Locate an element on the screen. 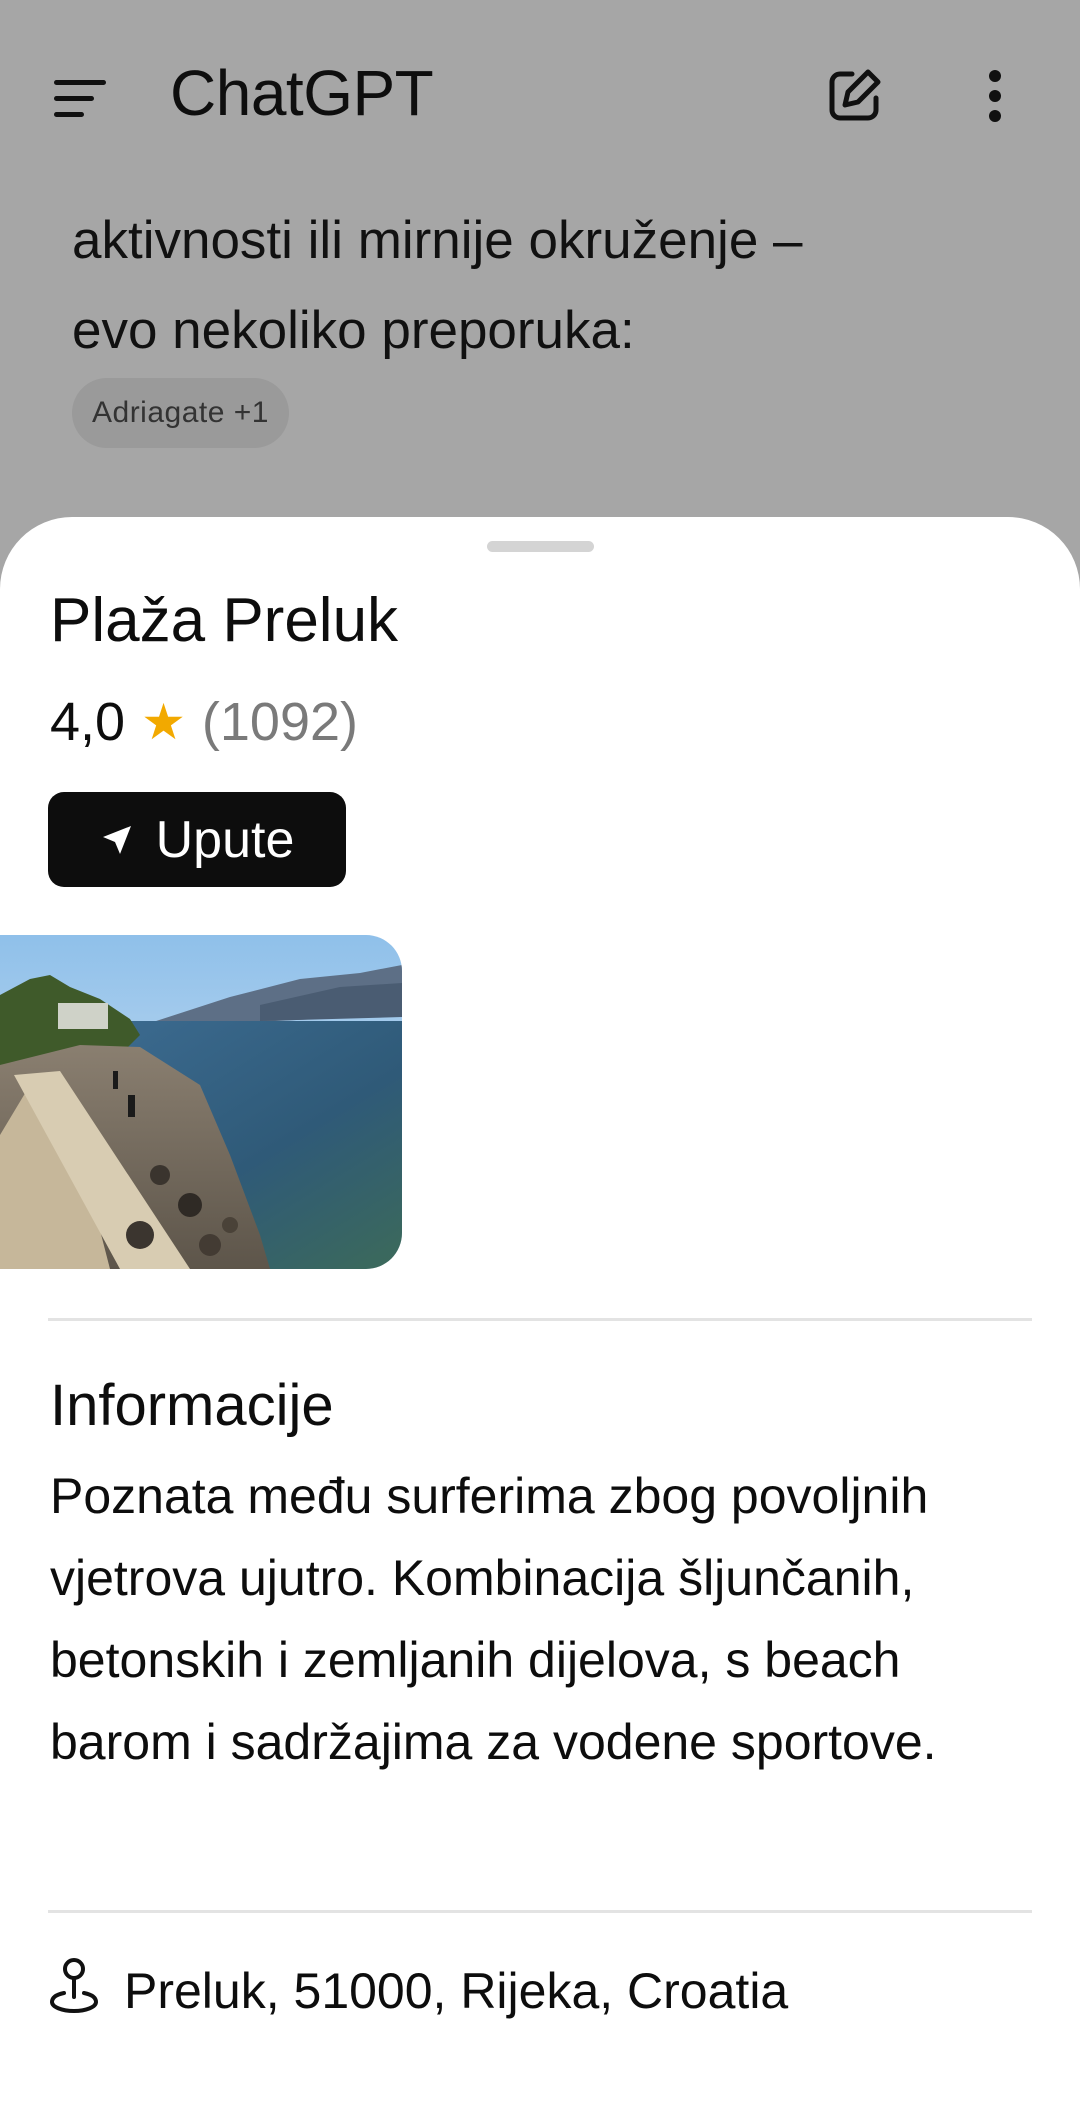 This screenshot has height=2115, width=1080. directions-button: Upute is located at coordinates (197, 839).